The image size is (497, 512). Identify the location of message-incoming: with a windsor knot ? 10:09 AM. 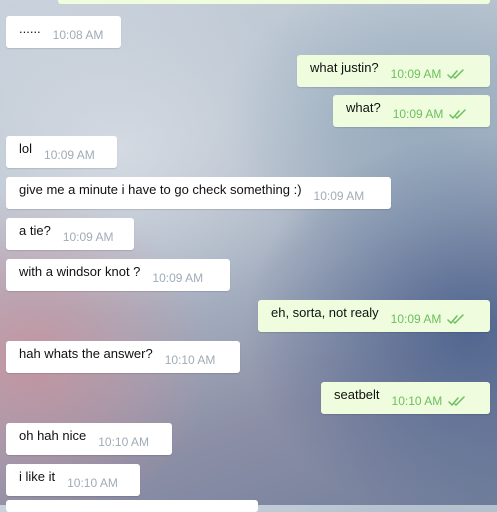
(118, 275).